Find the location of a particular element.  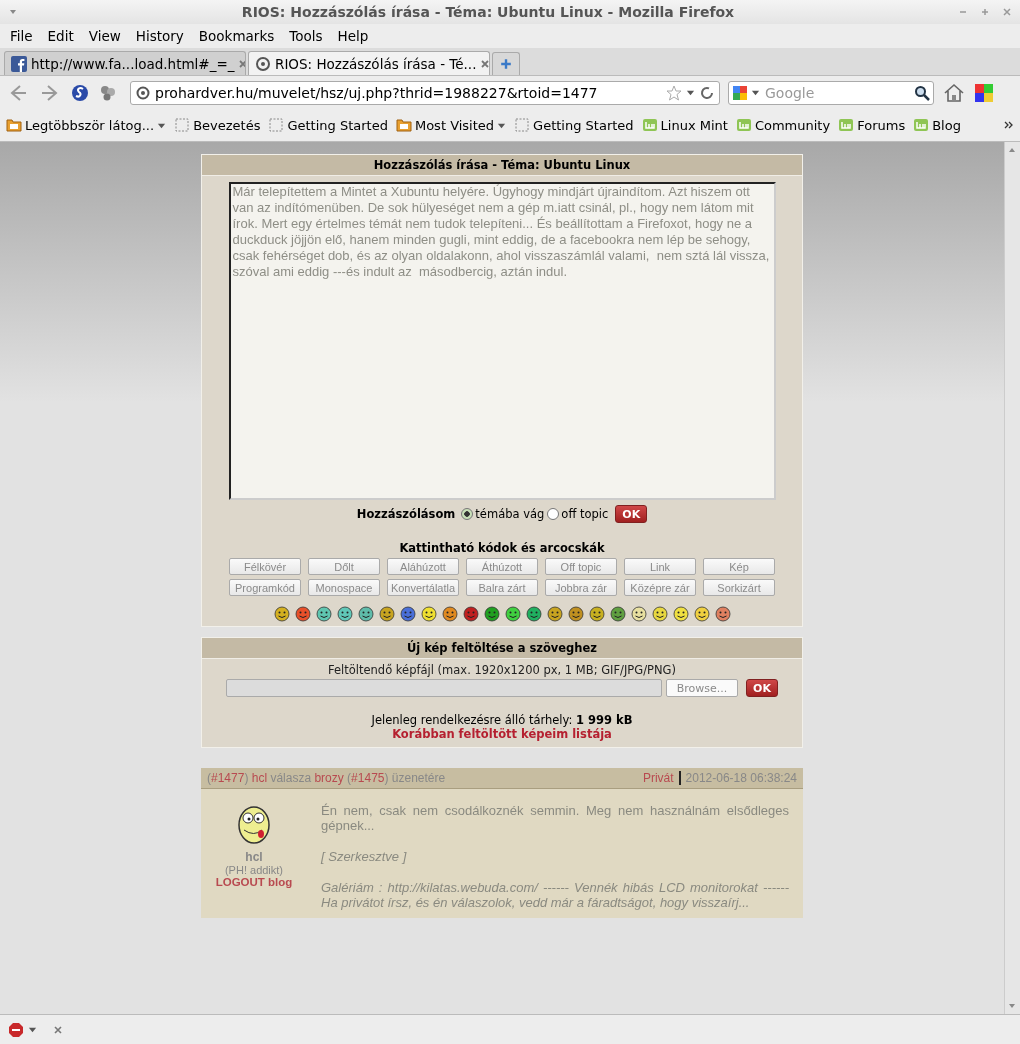

quota-label: Jelenleg rendelkezésre álló tárhely: is located at coordinates (472, 720).